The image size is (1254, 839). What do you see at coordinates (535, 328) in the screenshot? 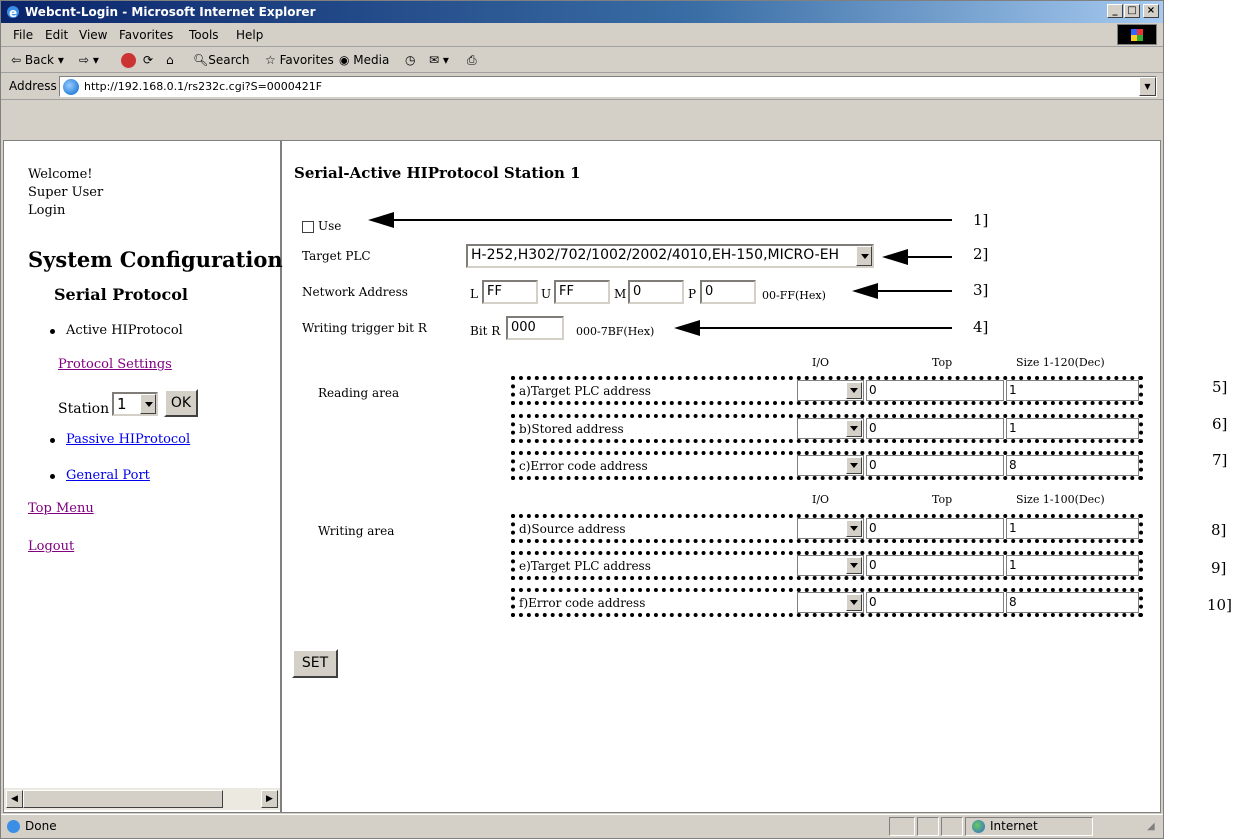
I see `trigger-bit-input: 000` at bounding box center [535, 328].